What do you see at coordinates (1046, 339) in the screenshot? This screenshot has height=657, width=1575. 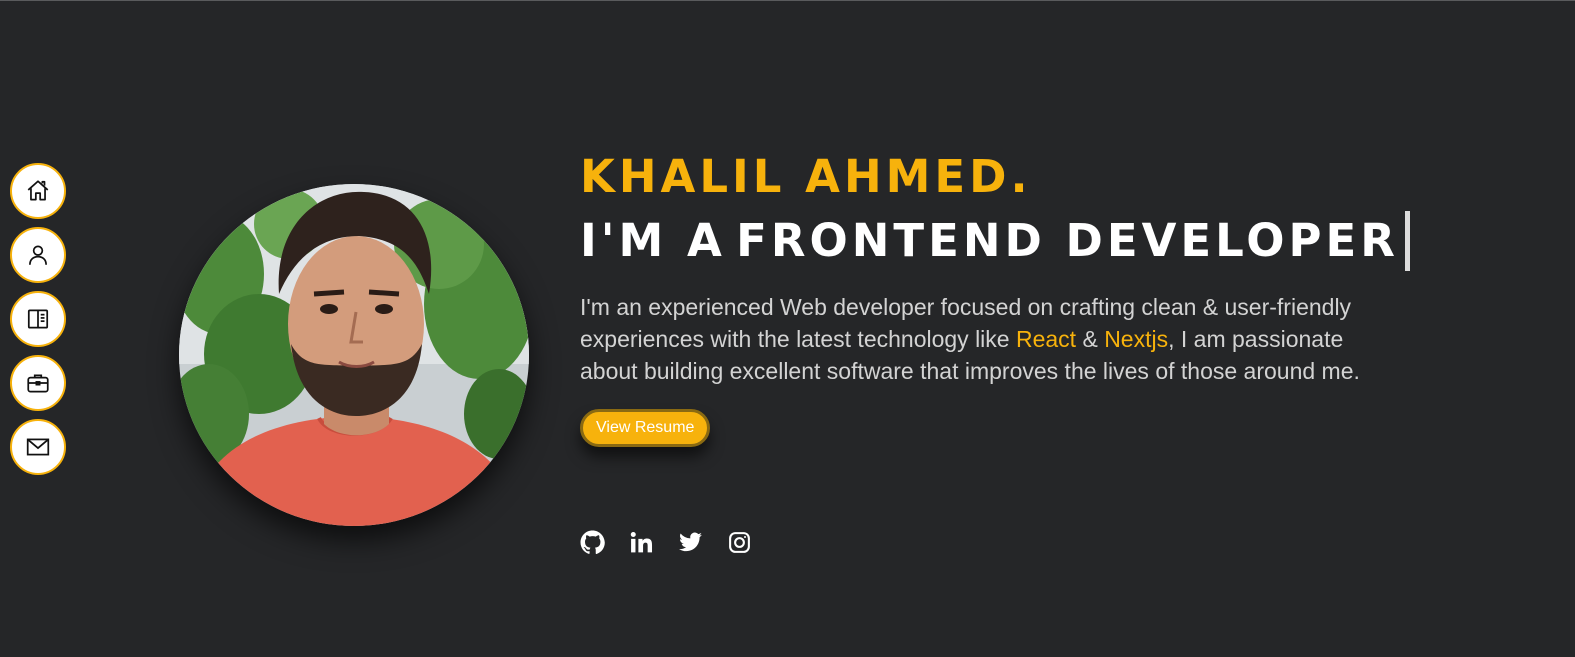 I see `bio-highlight-react: React` at bounding box center [1046, 339].